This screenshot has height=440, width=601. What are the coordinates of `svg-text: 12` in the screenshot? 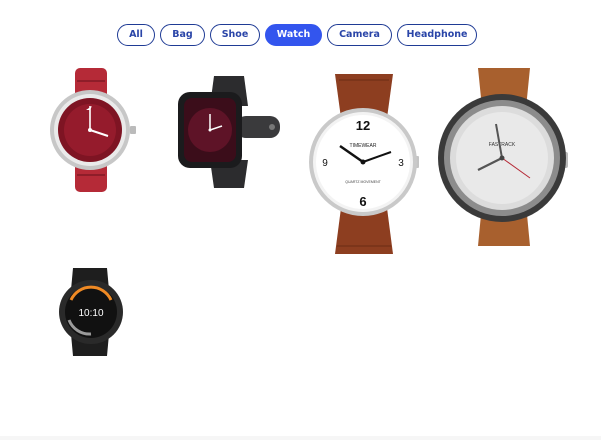 It's located at (363, 125).